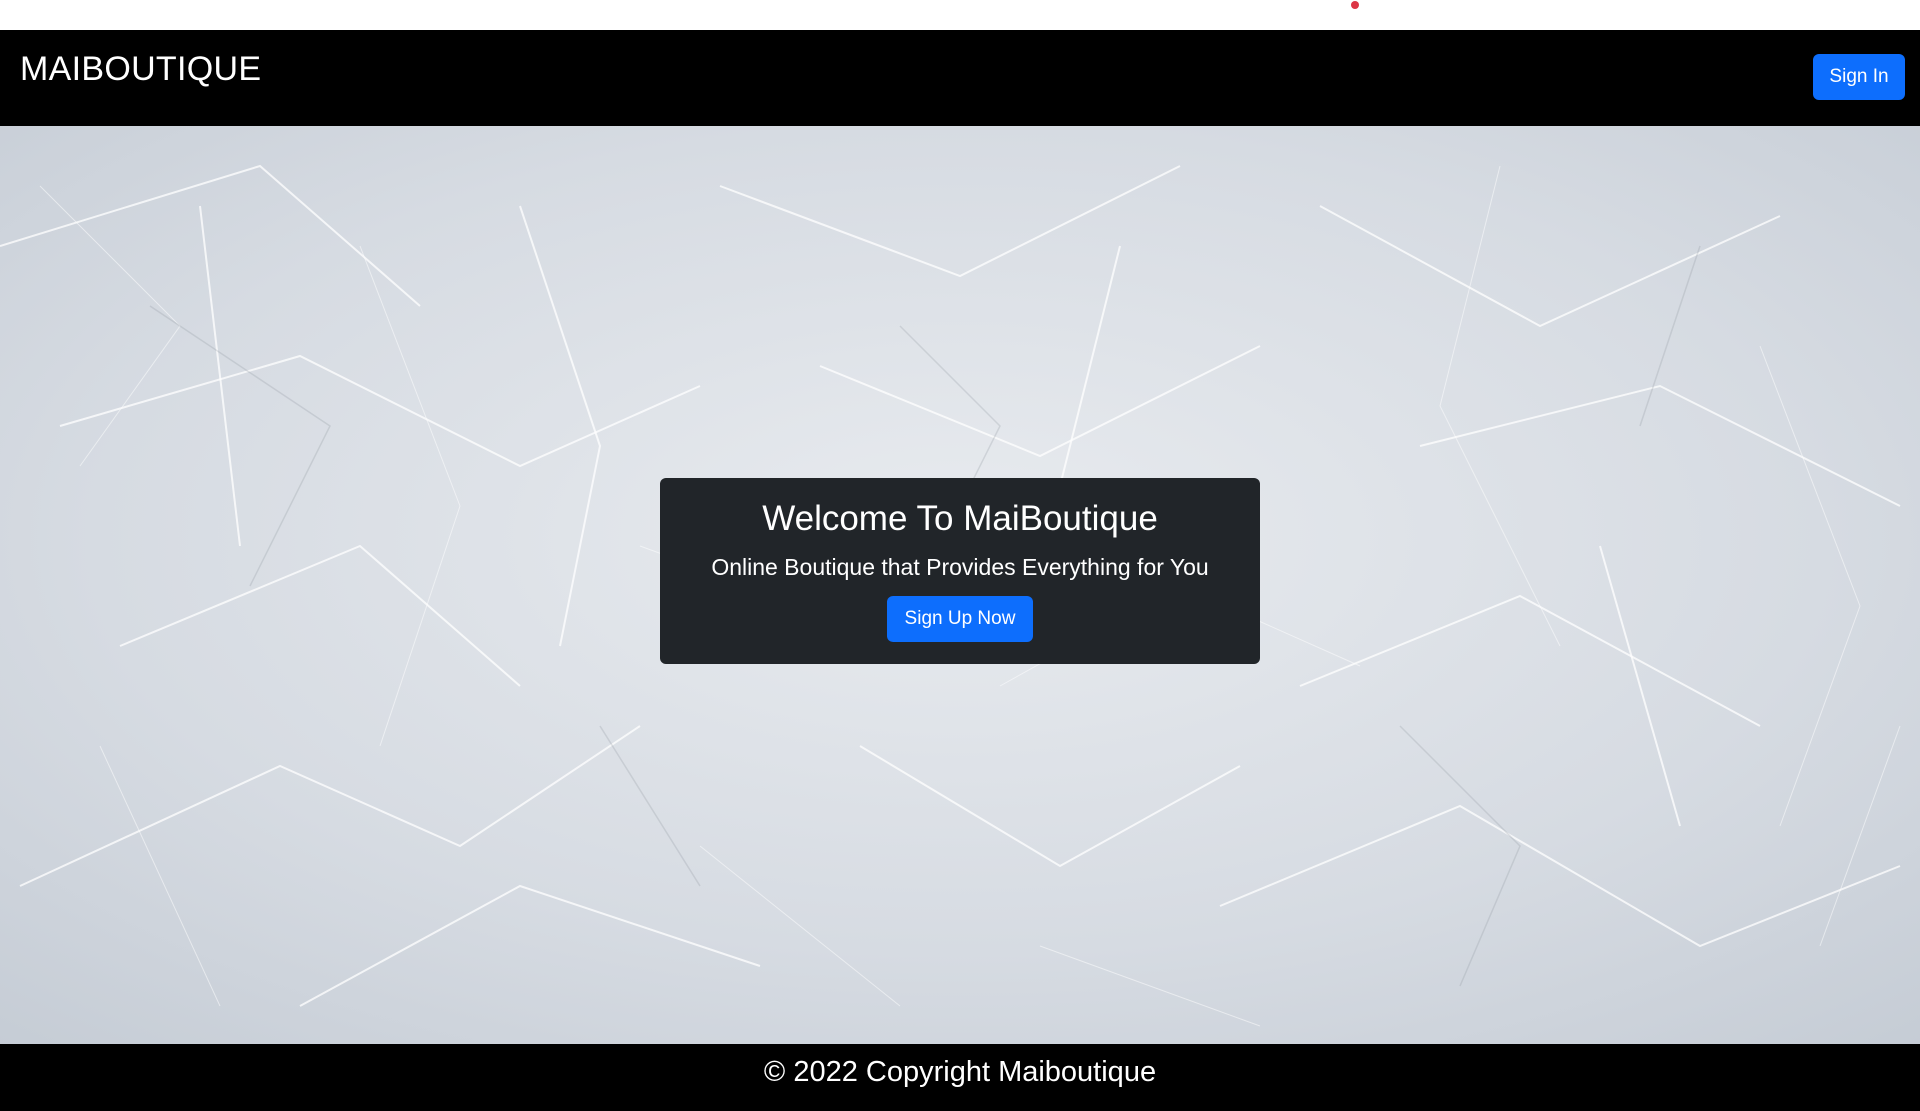 This screenshot has height=1111, width=1920. I want to click on sign-up-now-button: Sign Up Now, so click(960, 619).